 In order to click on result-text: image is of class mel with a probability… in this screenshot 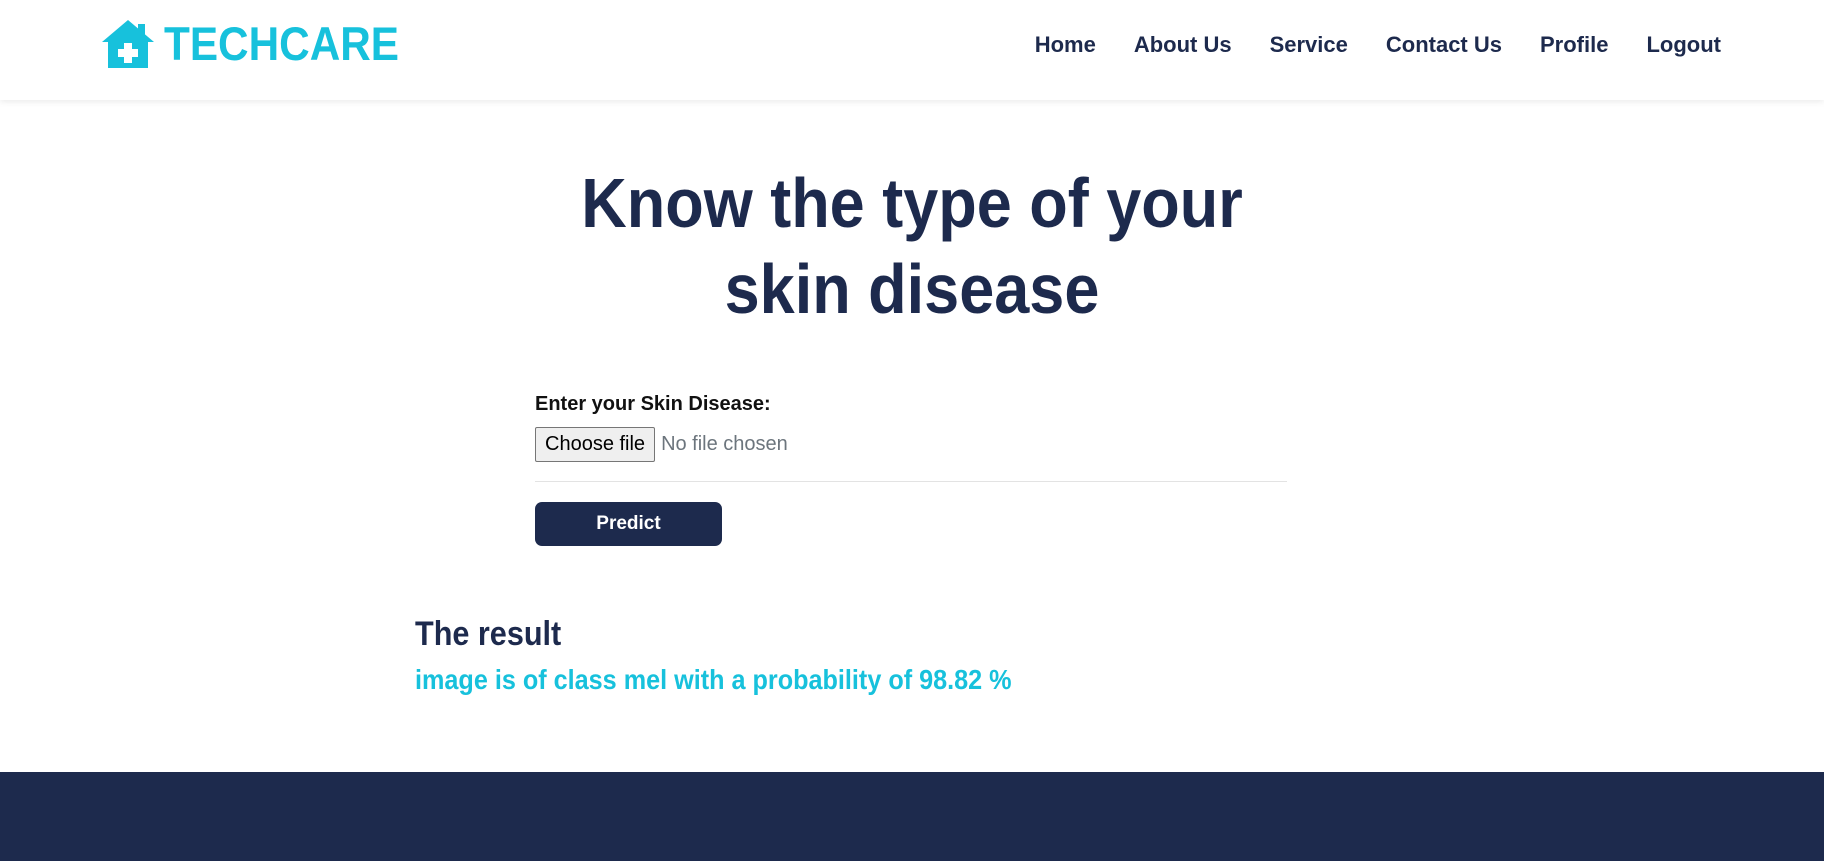, I will do `click(713, 679)`.